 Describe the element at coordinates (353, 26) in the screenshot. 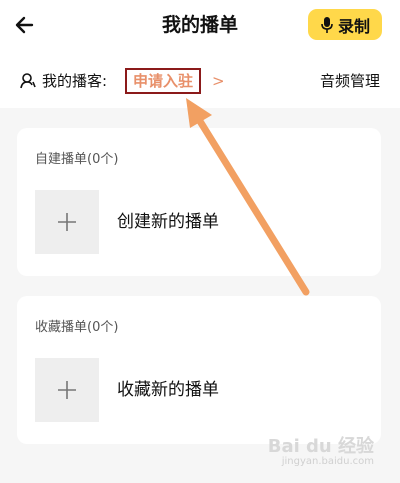

I see `record-label: 录制` at that location.